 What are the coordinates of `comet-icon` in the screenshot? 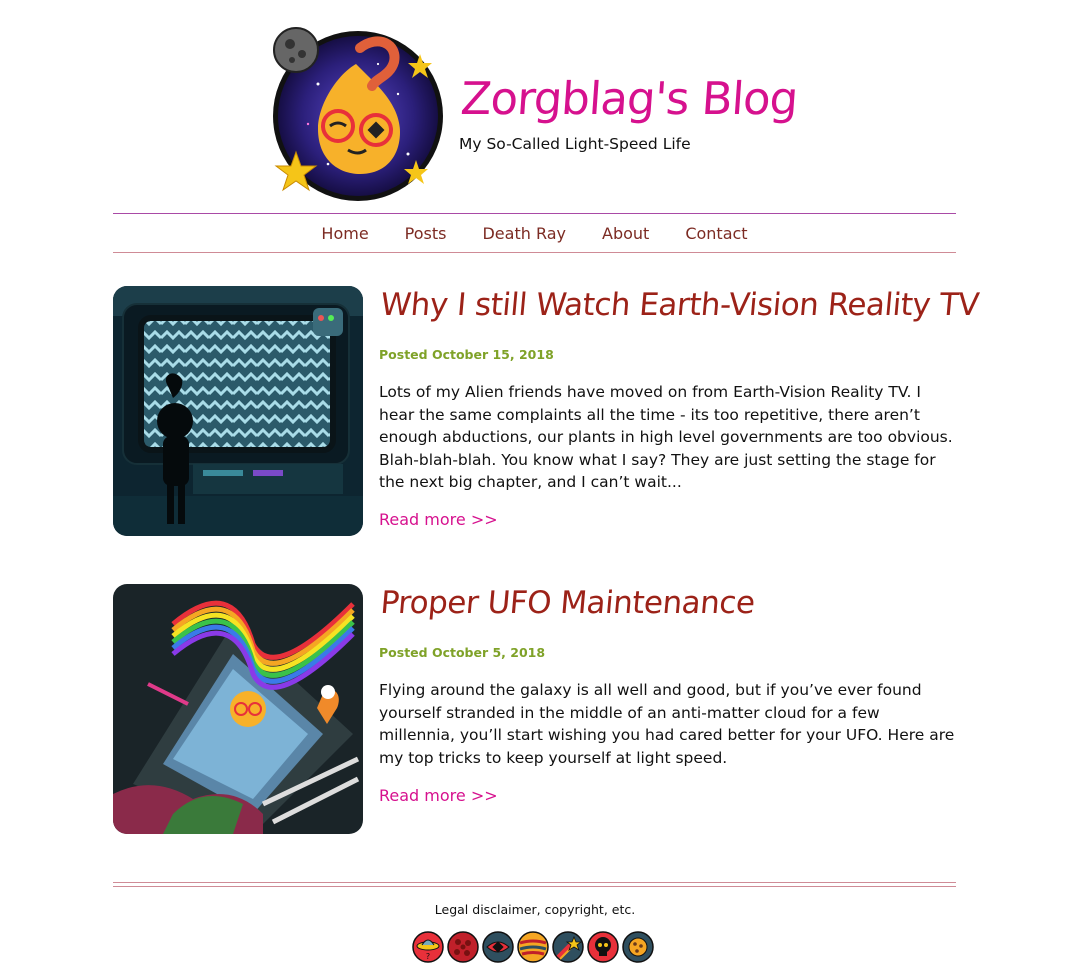 It's located at (568, 947).